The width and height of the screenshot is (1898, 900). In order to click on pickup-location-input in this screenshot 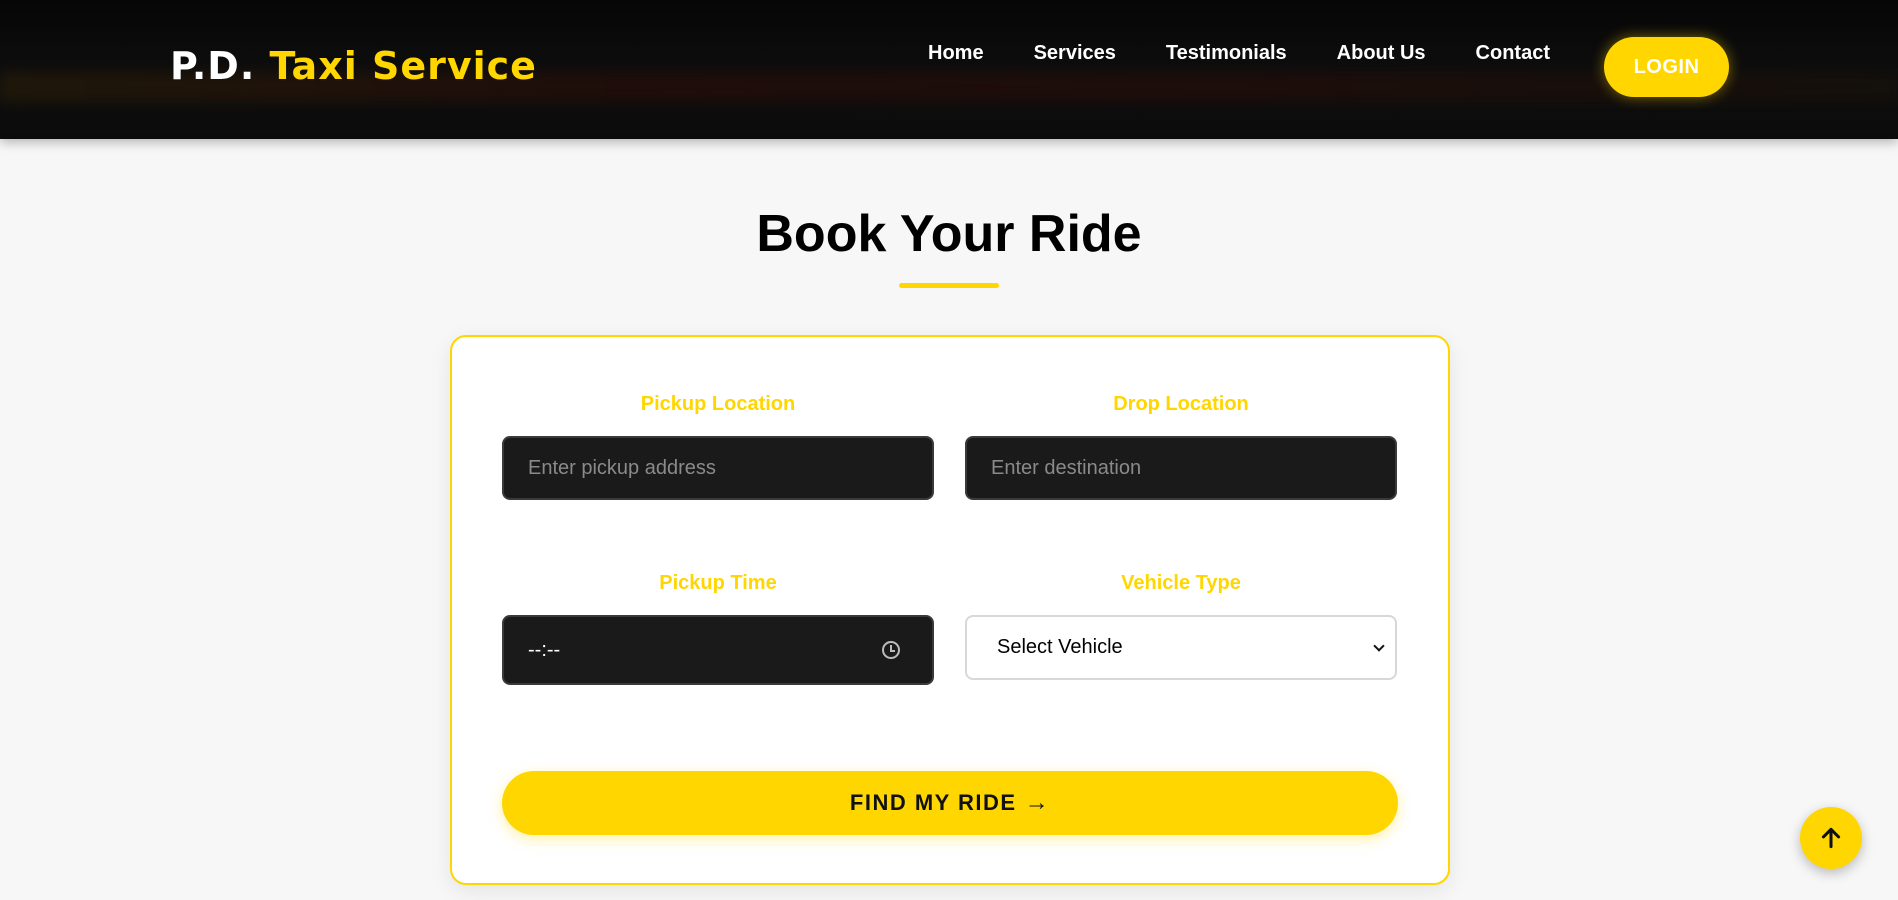, I will do `click(718, 468)`.